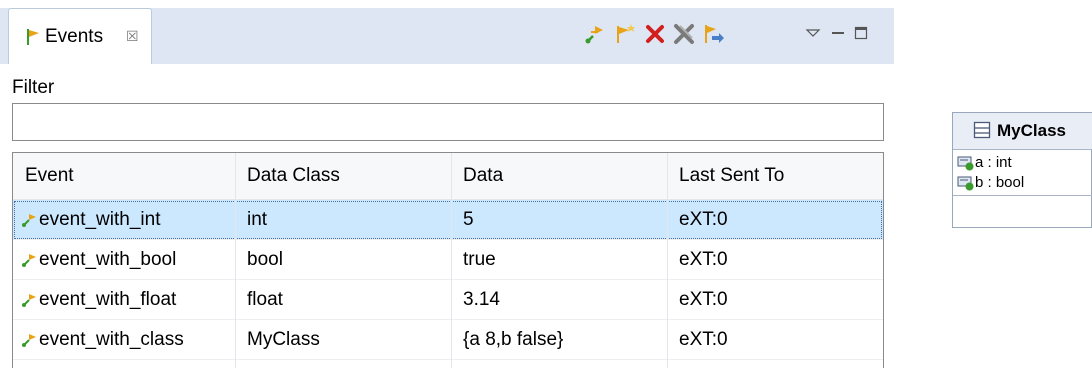 Image resolution: width=1092 pixels, height=368 pixels. I want to click on close-icon: ☒, so click(132, 36).